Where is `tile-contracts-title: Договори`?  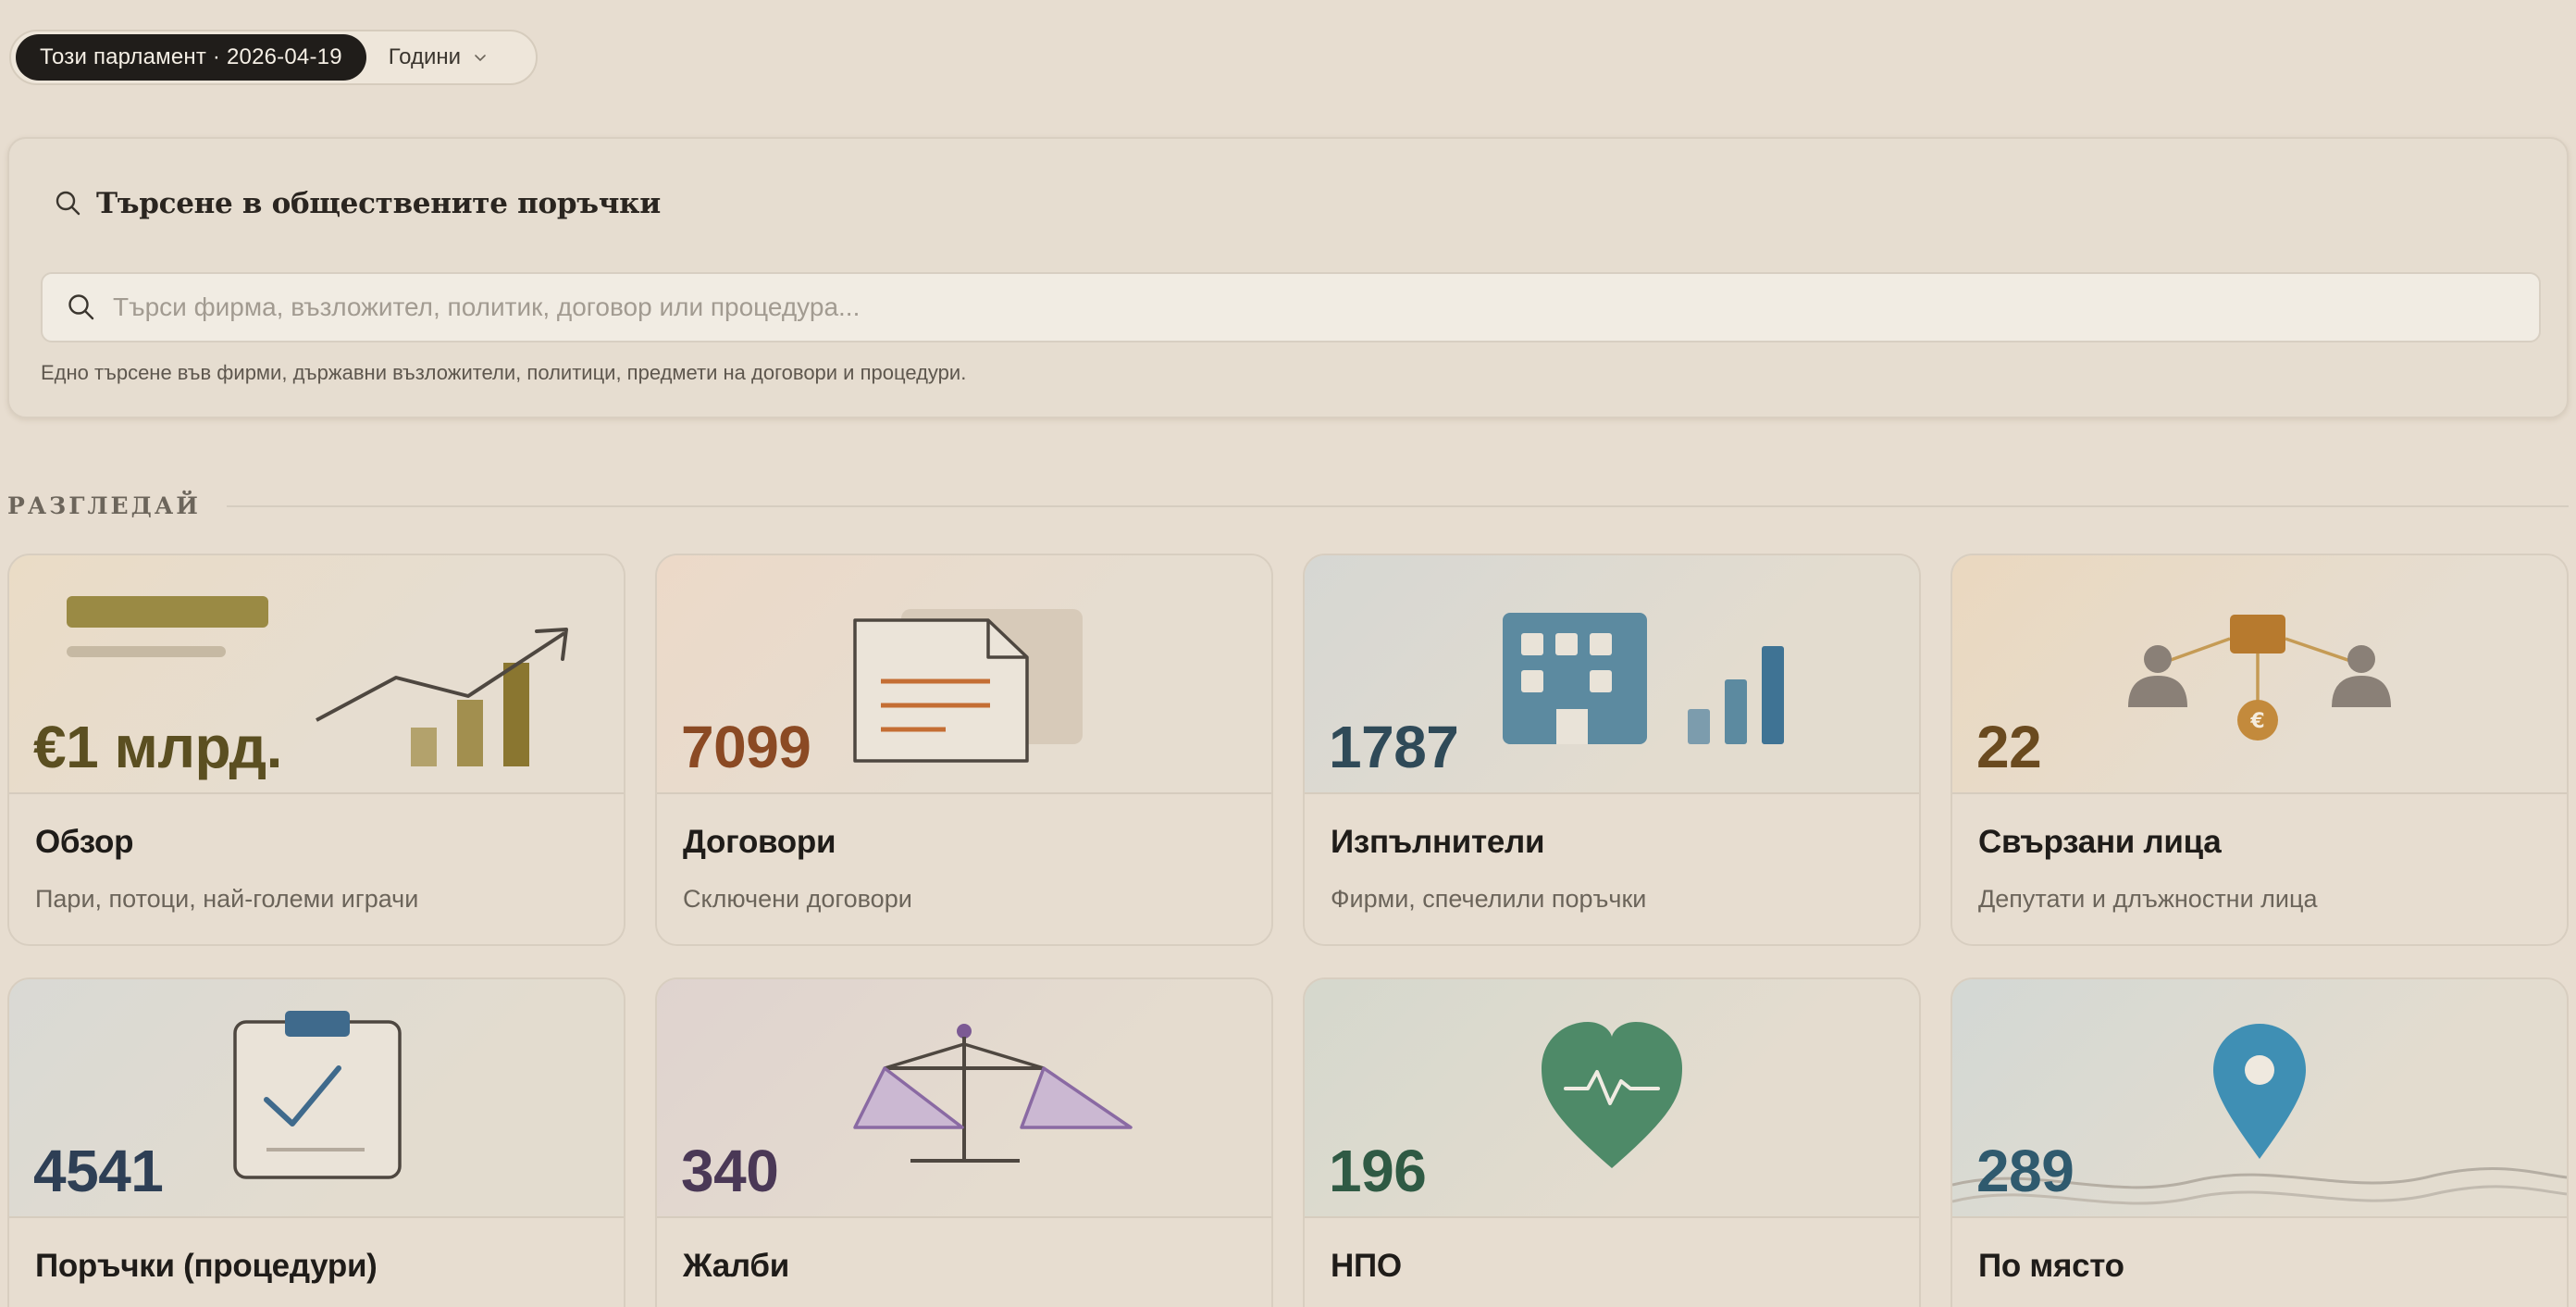
tile-contracts-title: Договори is located at coordinates (759, 842).